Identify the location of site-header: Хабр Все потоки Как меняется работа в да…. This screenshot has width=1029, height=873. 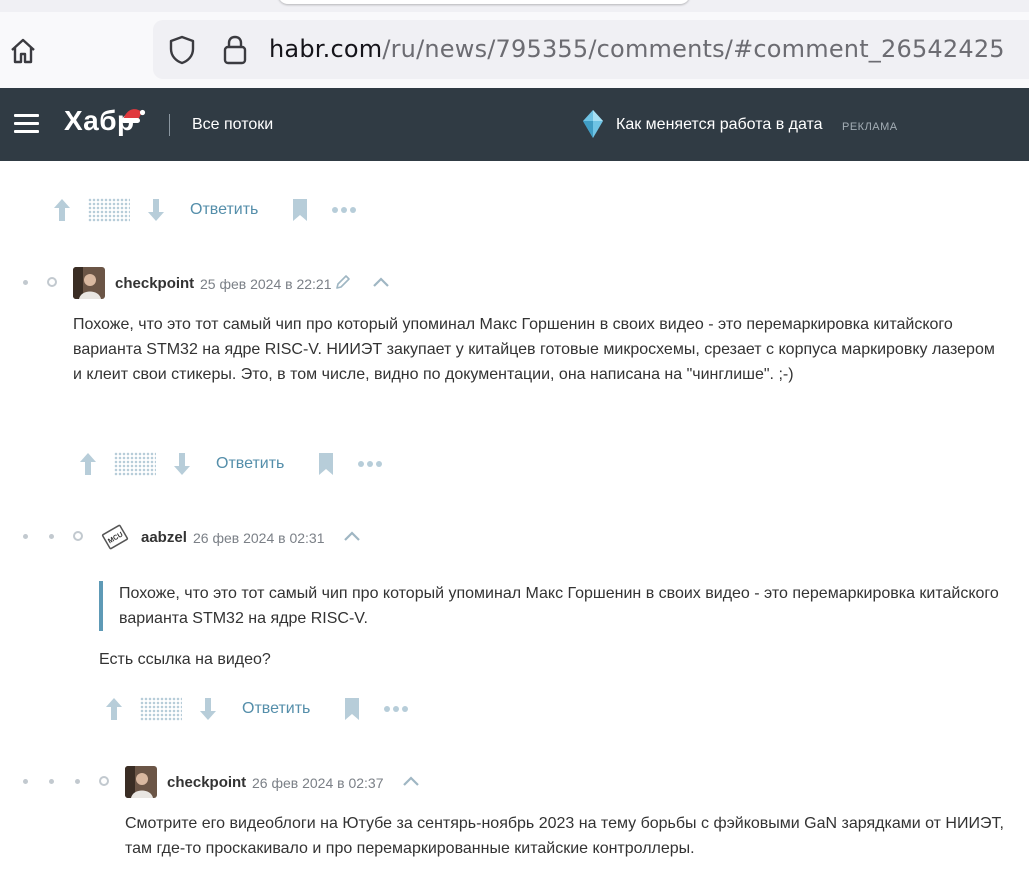
(514, 124).